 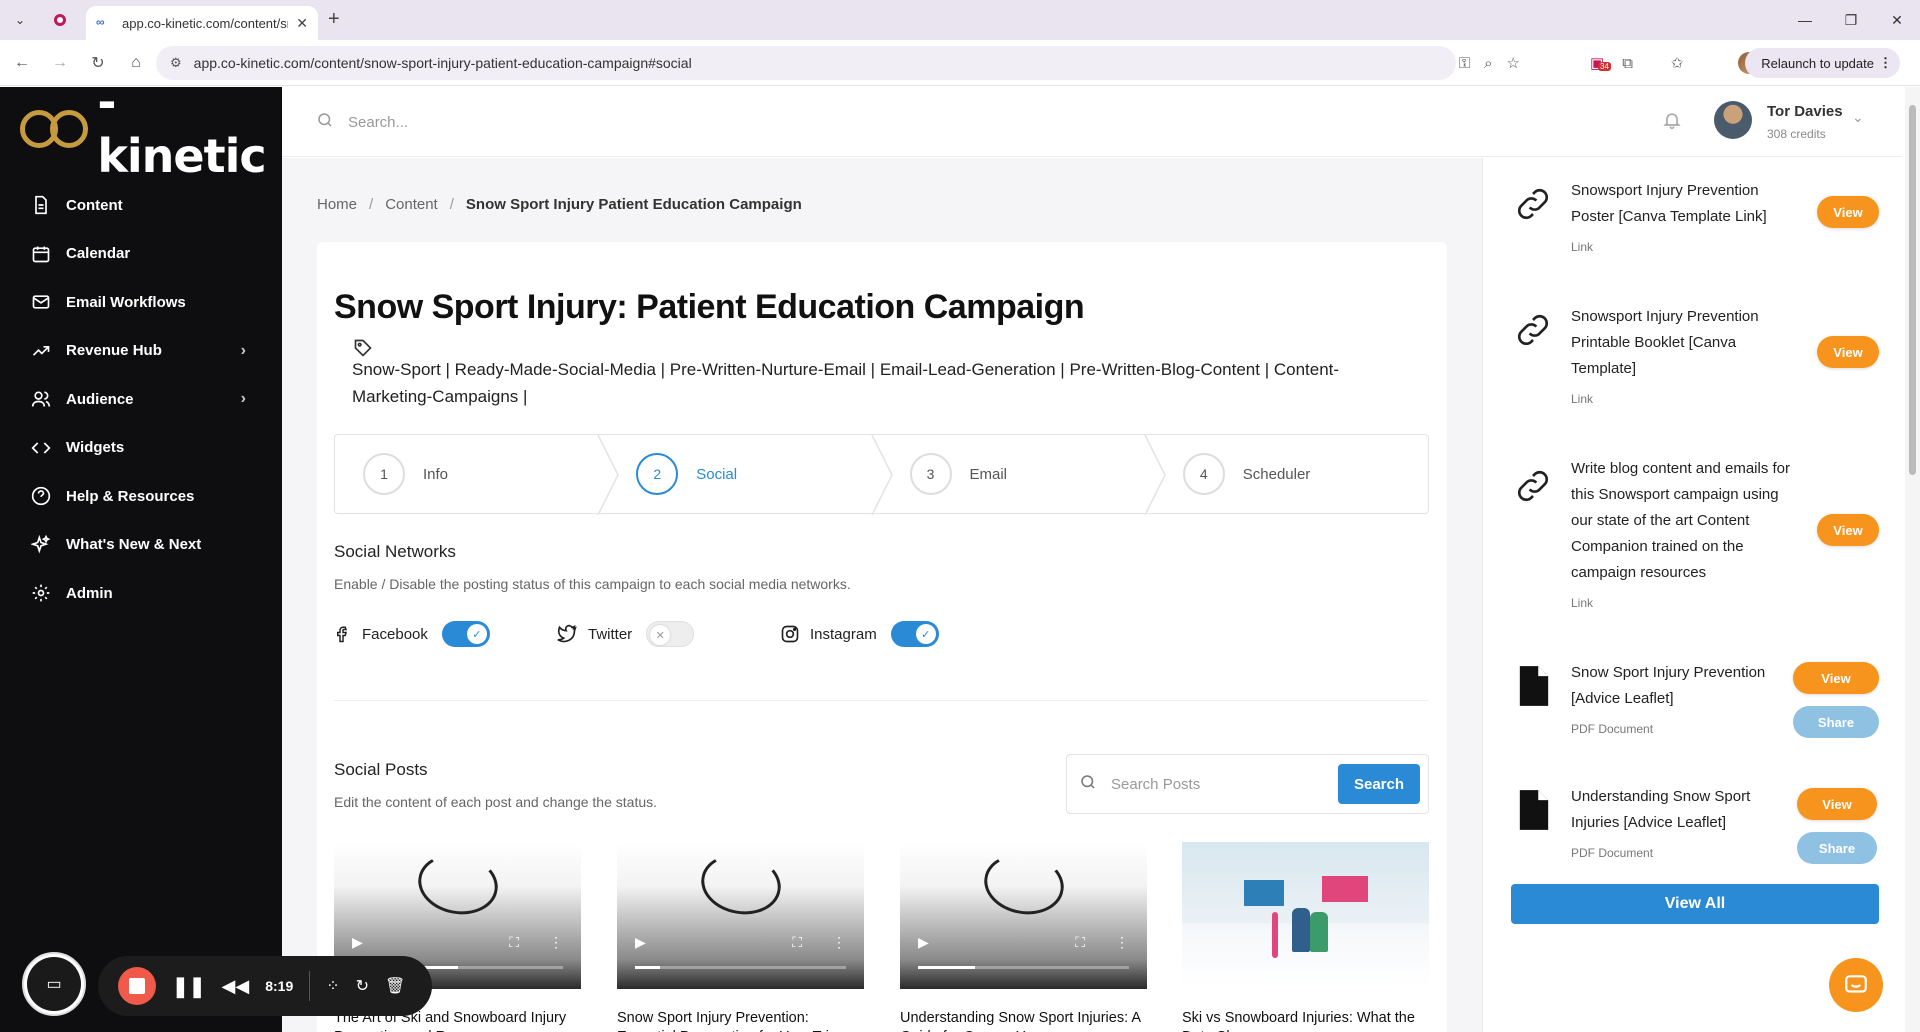 I want to click on bell-icon, so click(x=1672, y=122).